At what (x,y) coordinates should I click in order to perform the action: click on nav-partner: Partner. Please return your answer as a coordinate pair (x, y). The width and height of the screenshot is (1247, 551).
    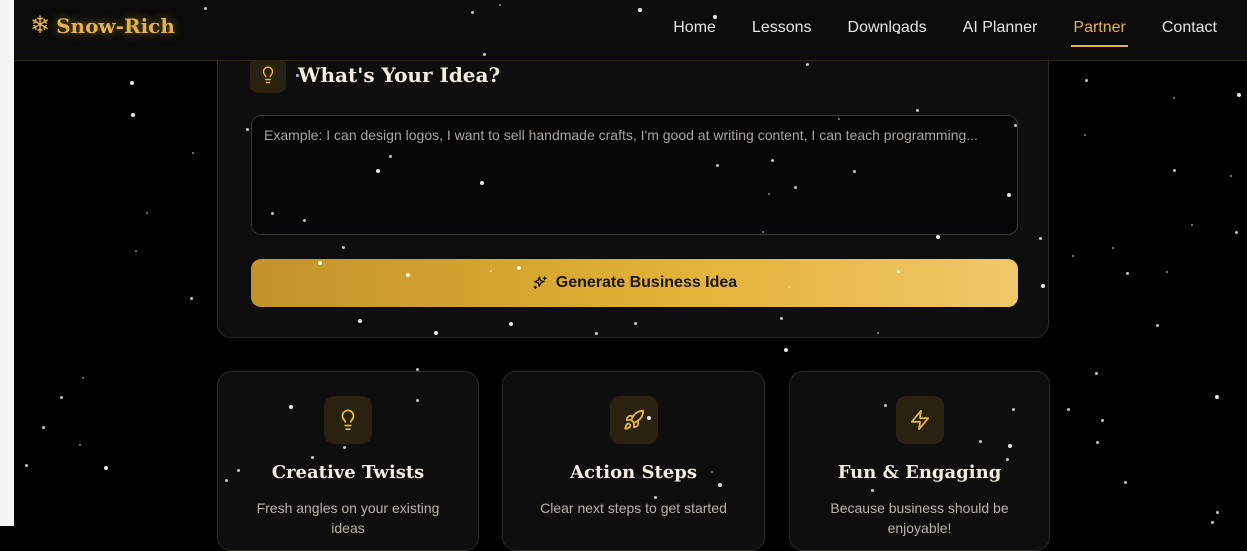
    Looking at the image, I should click on (1099, 30).